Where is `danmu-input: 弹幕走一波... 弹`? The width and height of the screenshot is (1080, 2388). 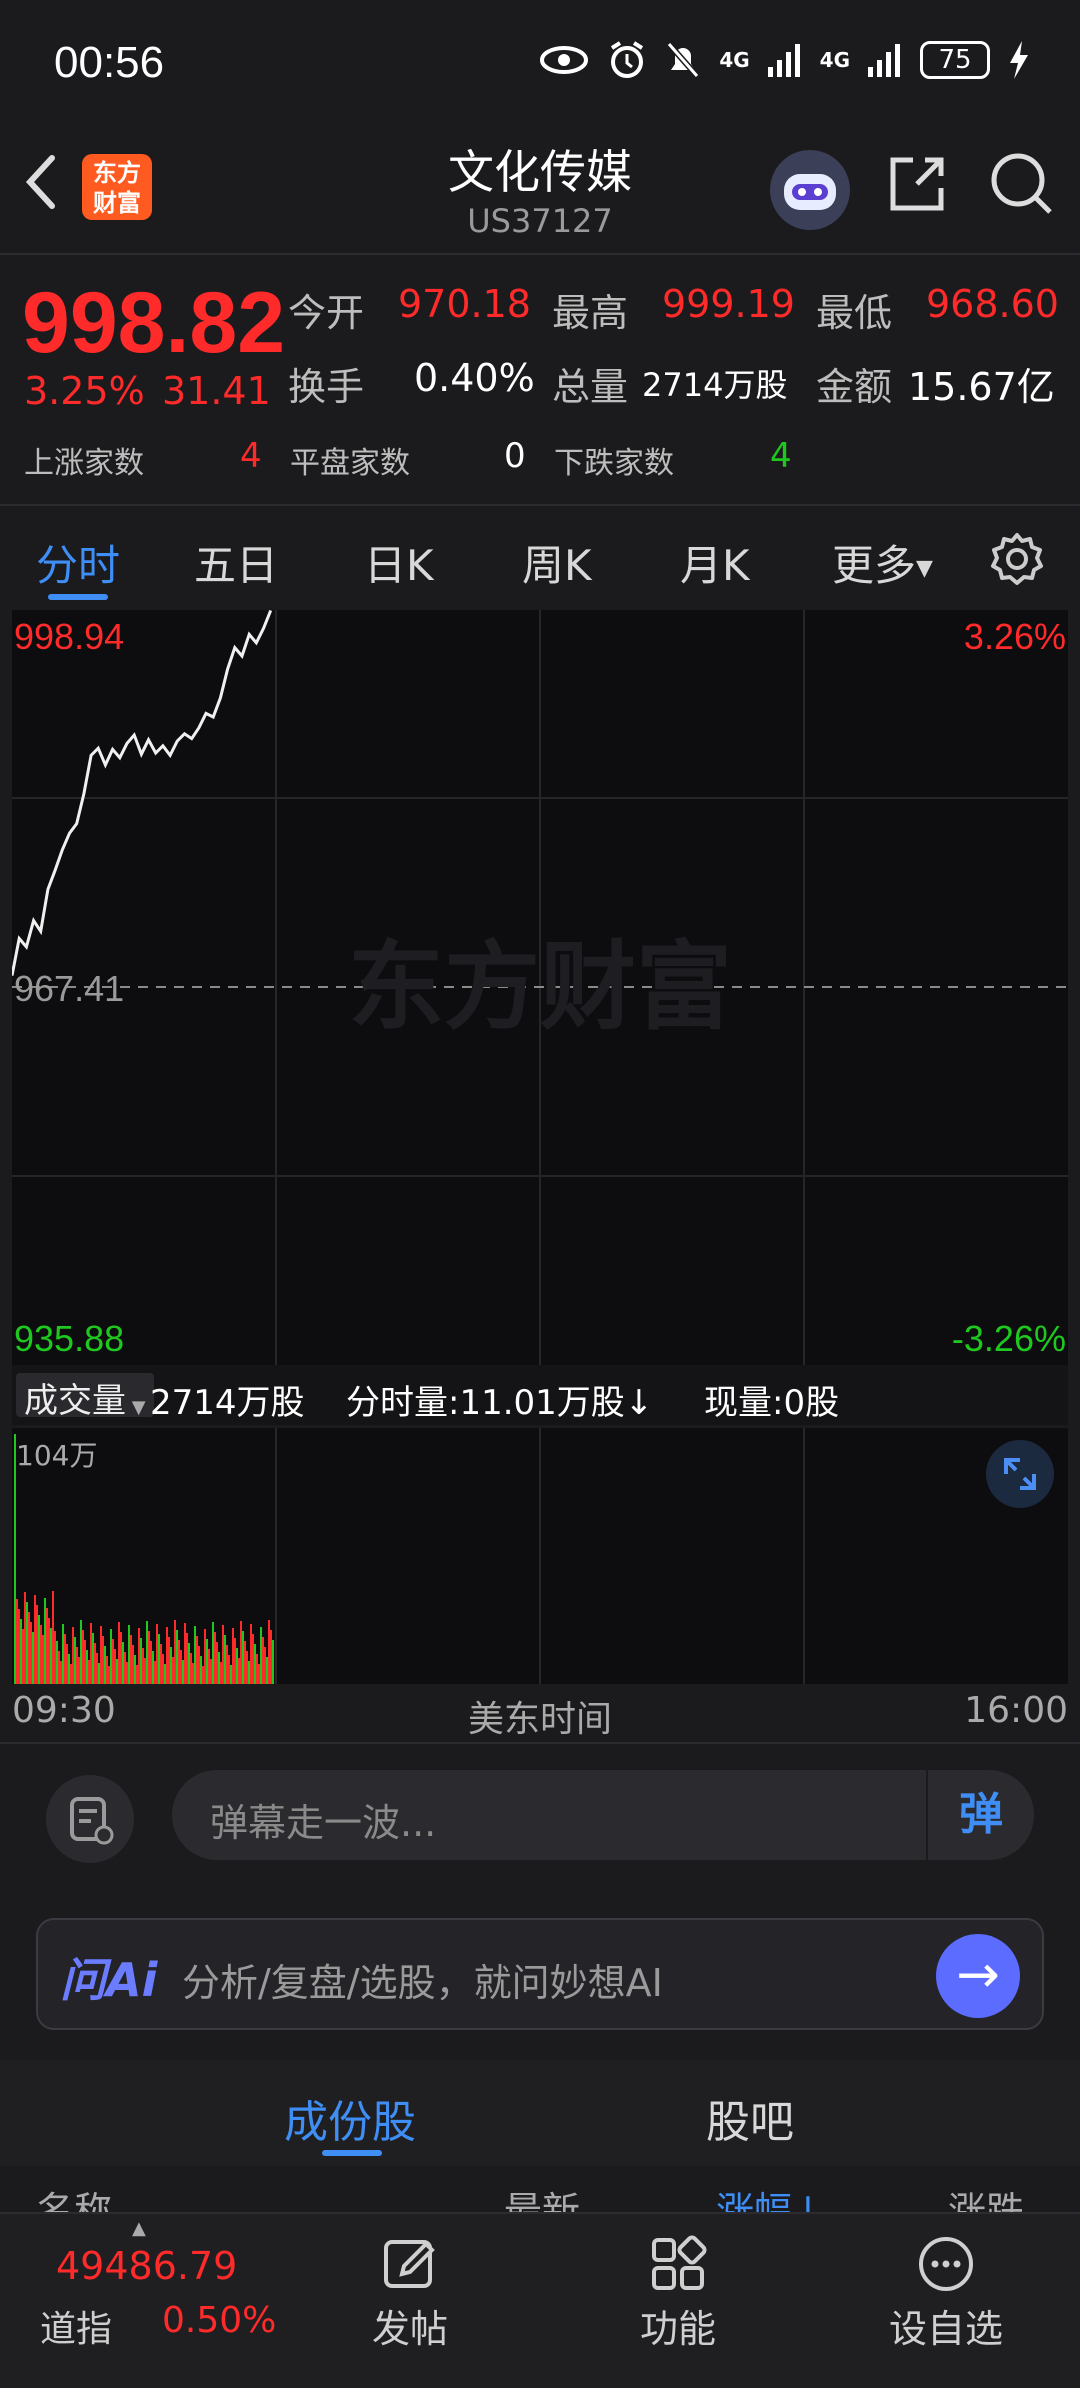
danmu-input: 弹幕走一波... 弹 is located at coordinates (603, 1815).